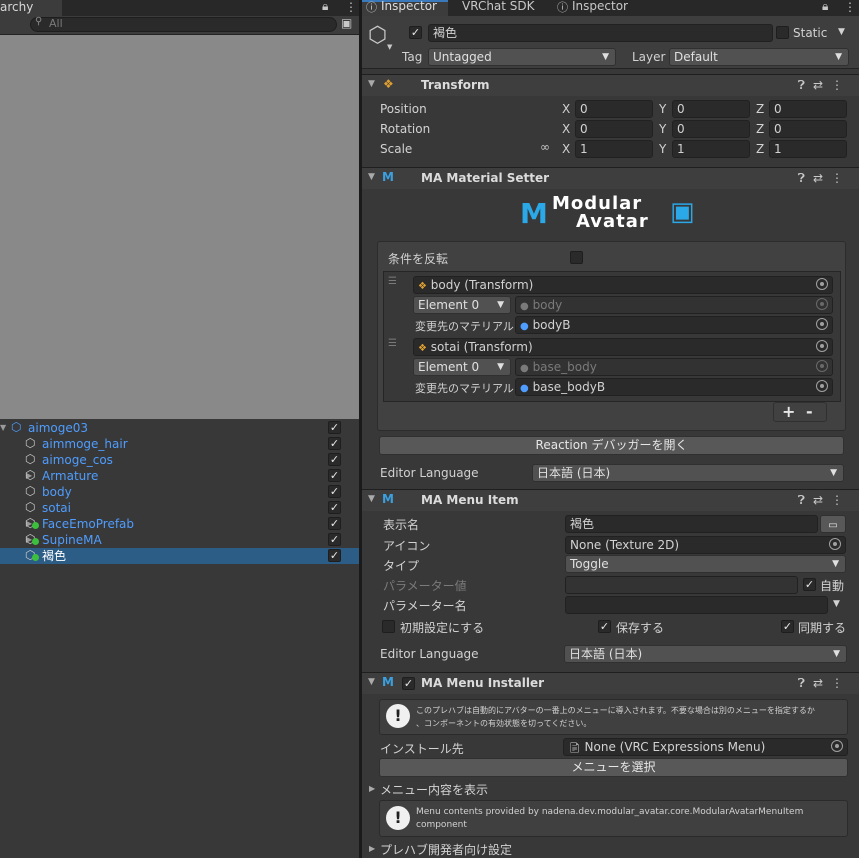 This screenshot has height=858, width=859. What do you see at coordinates (613, 767) in the screenshot?
I see `select-menu-button: メニューを選択` at bounding box center [613, 767].